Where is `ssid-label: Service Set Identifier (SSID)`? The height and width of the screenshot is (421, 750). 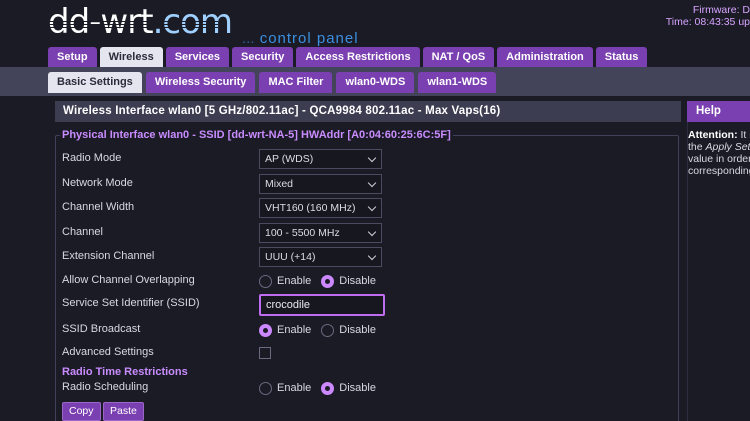 ssid-label: Service Set Identifier (SSID) is located at coordinates (131, 303).